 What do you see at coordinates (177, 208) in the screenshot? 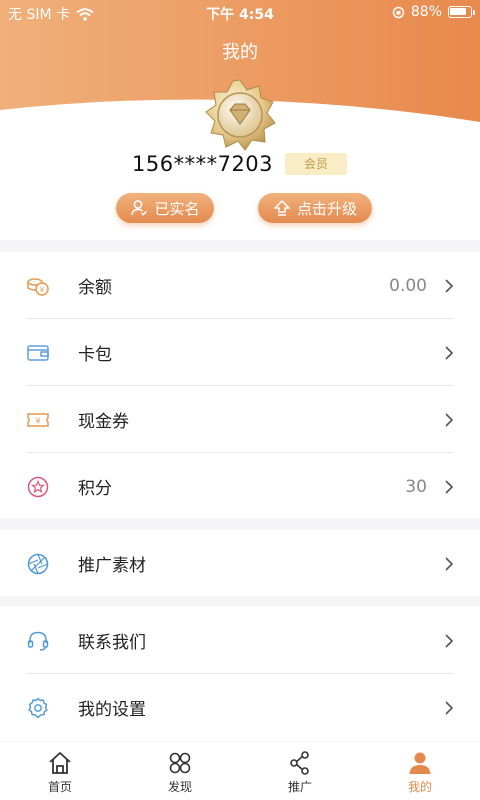
I see `verified-label: 已实名` at bounding box center [177, 208].